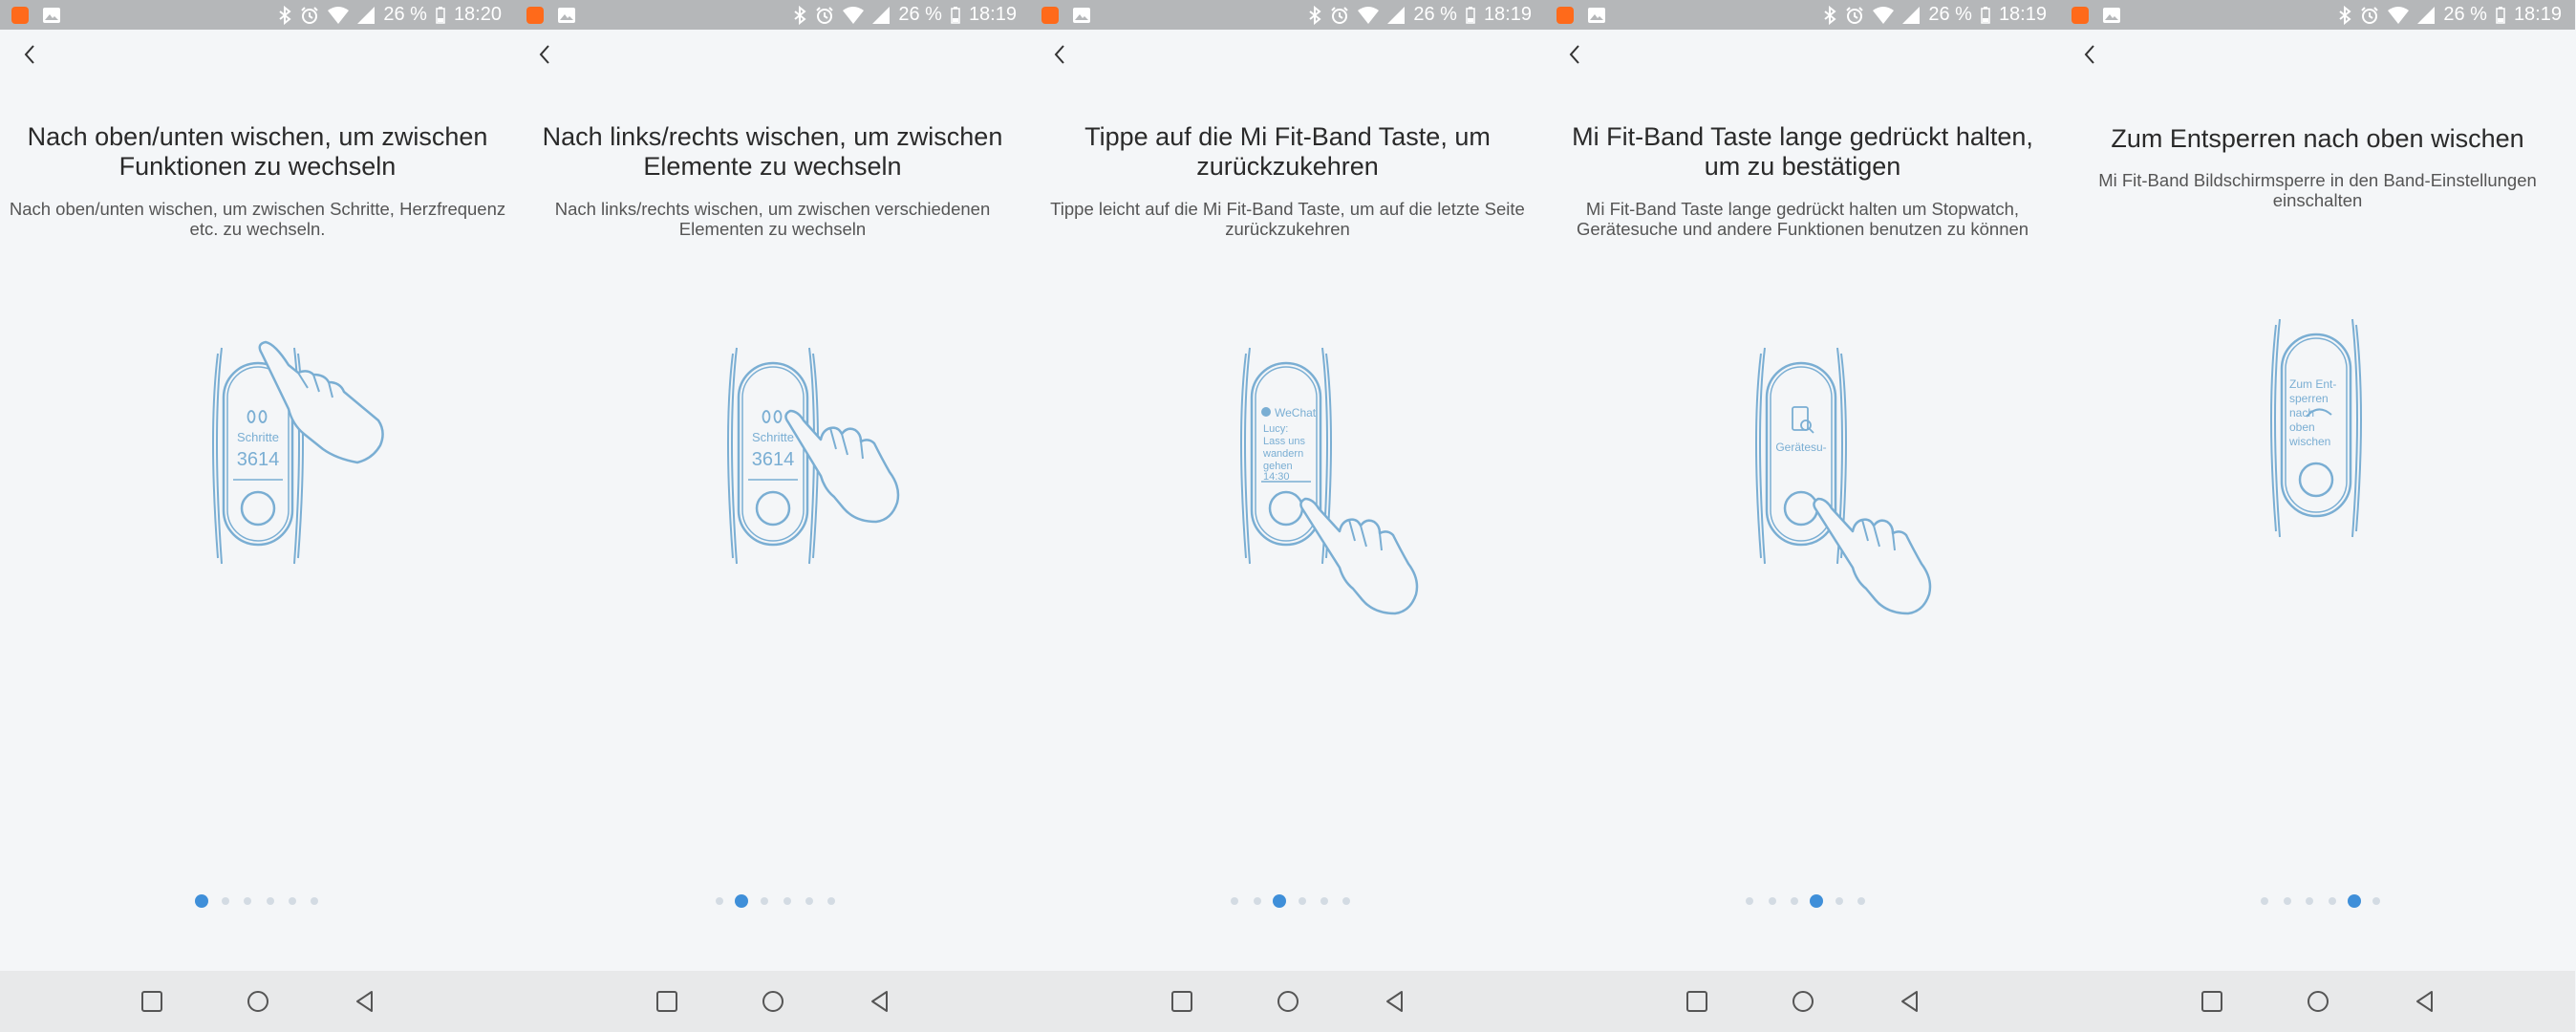 The image size is (2576, 1032). Describe the element at coordinates (1276, 477) in the screenshot. I see `notification-time: 14:30` at that location.